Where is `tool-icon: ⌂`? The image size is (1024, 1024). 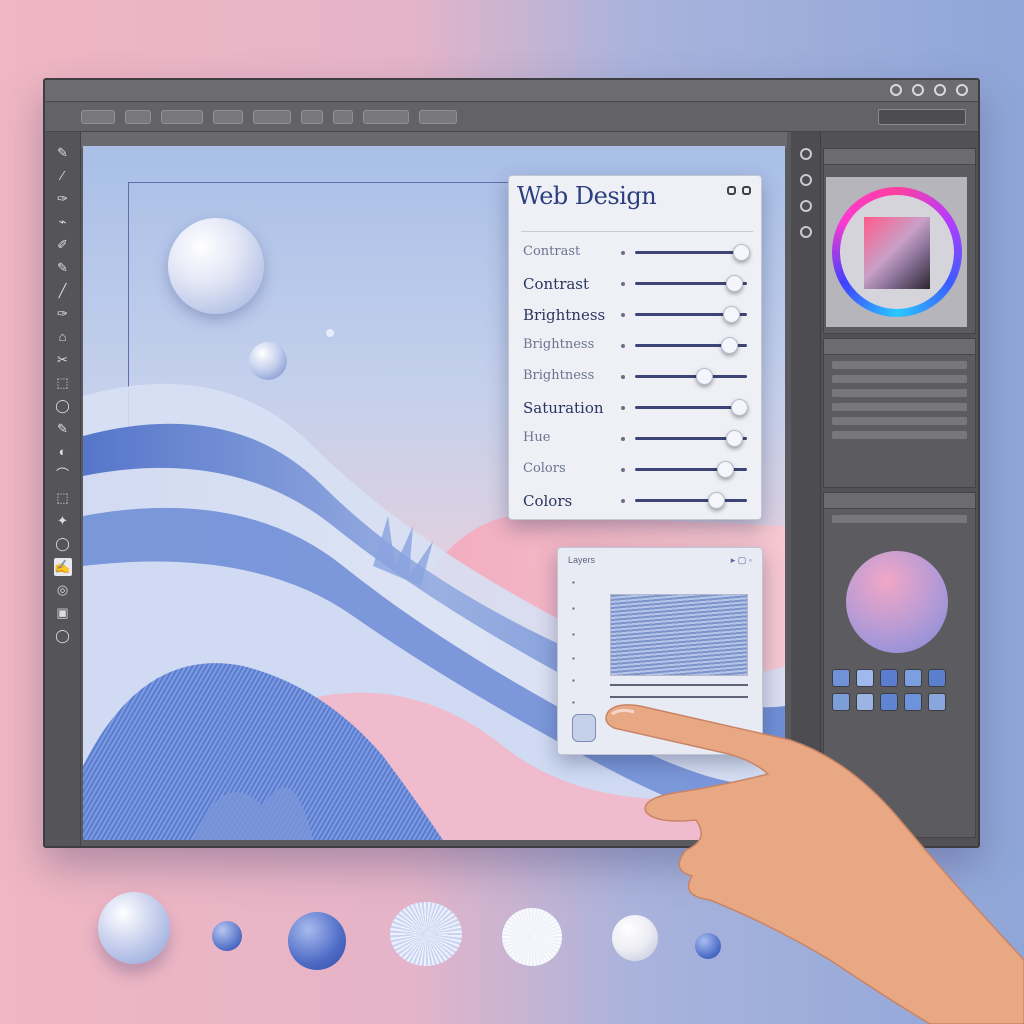 tool-icon: ⌂ is located at coordinates (63, 337).